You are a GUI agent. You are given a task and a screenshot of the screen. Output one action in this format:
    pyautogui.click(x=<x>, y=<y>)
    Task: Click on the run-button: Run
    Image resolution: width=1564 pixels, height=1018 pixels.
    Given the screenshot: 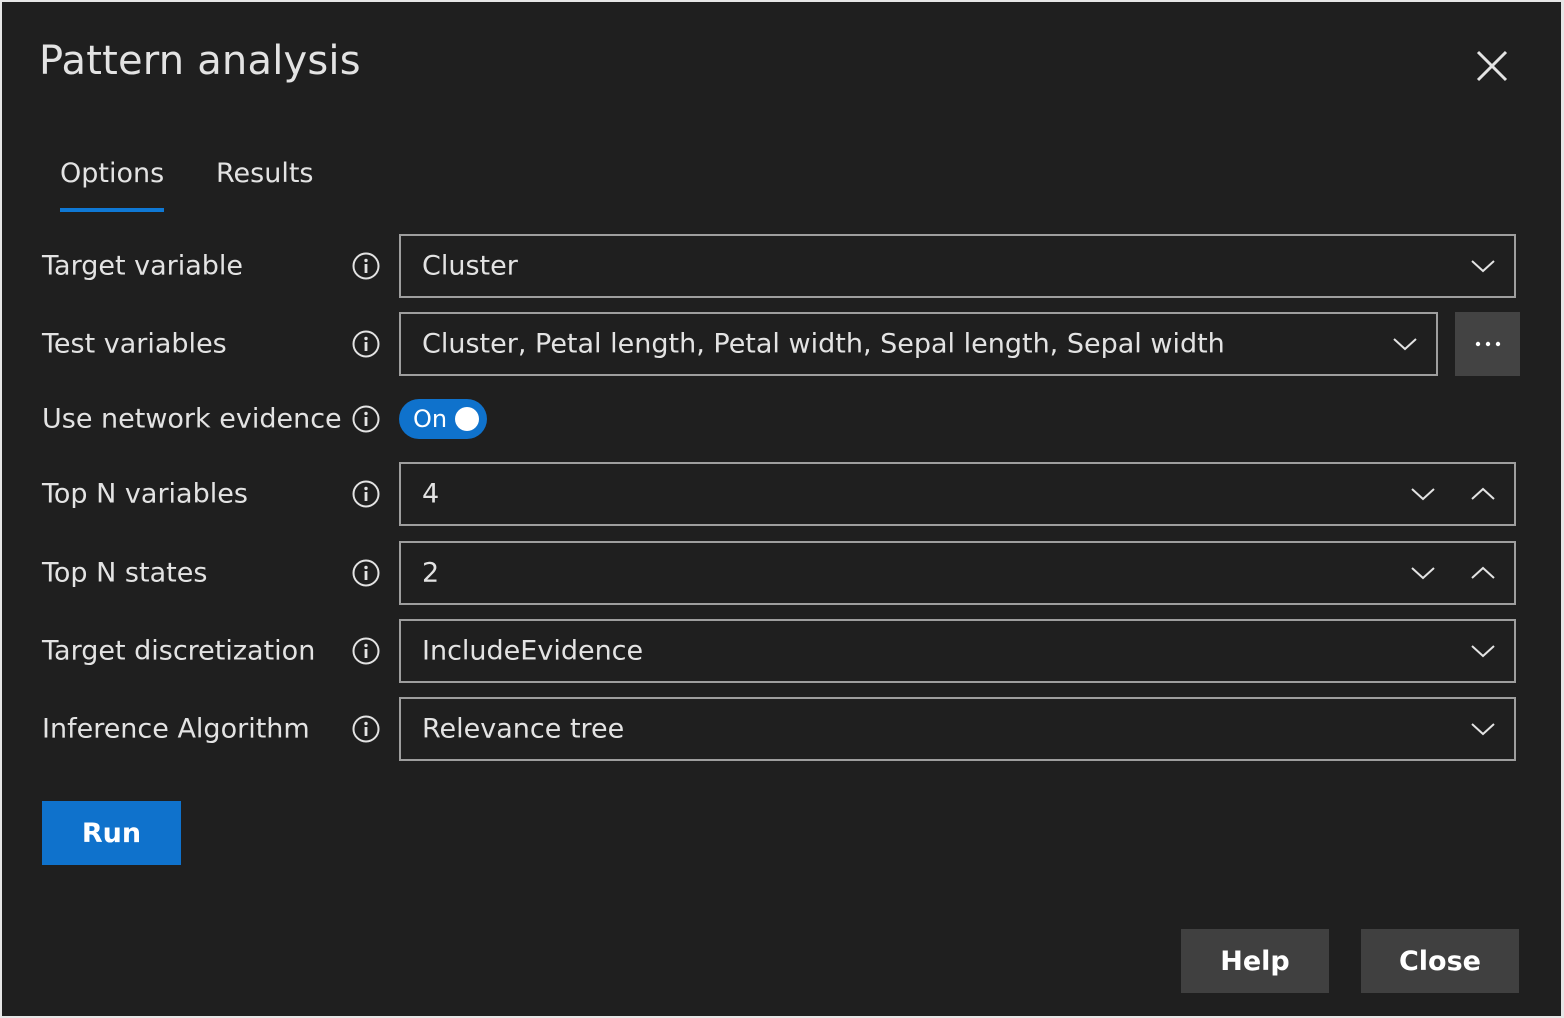 What is the action you would take?
    pyautogui.click(x=111, y=833)
    